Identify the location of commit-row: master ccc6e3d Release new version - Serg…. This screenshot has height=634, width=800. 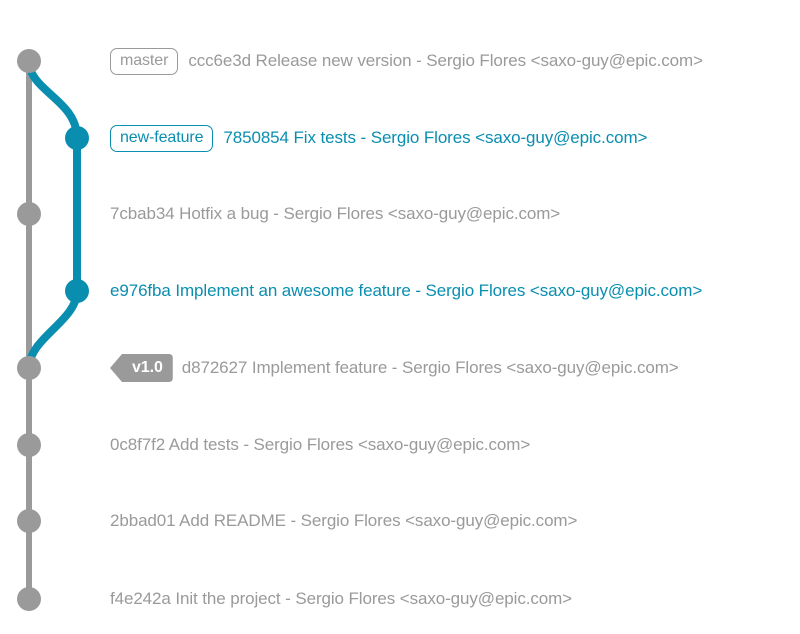
(406, 61).